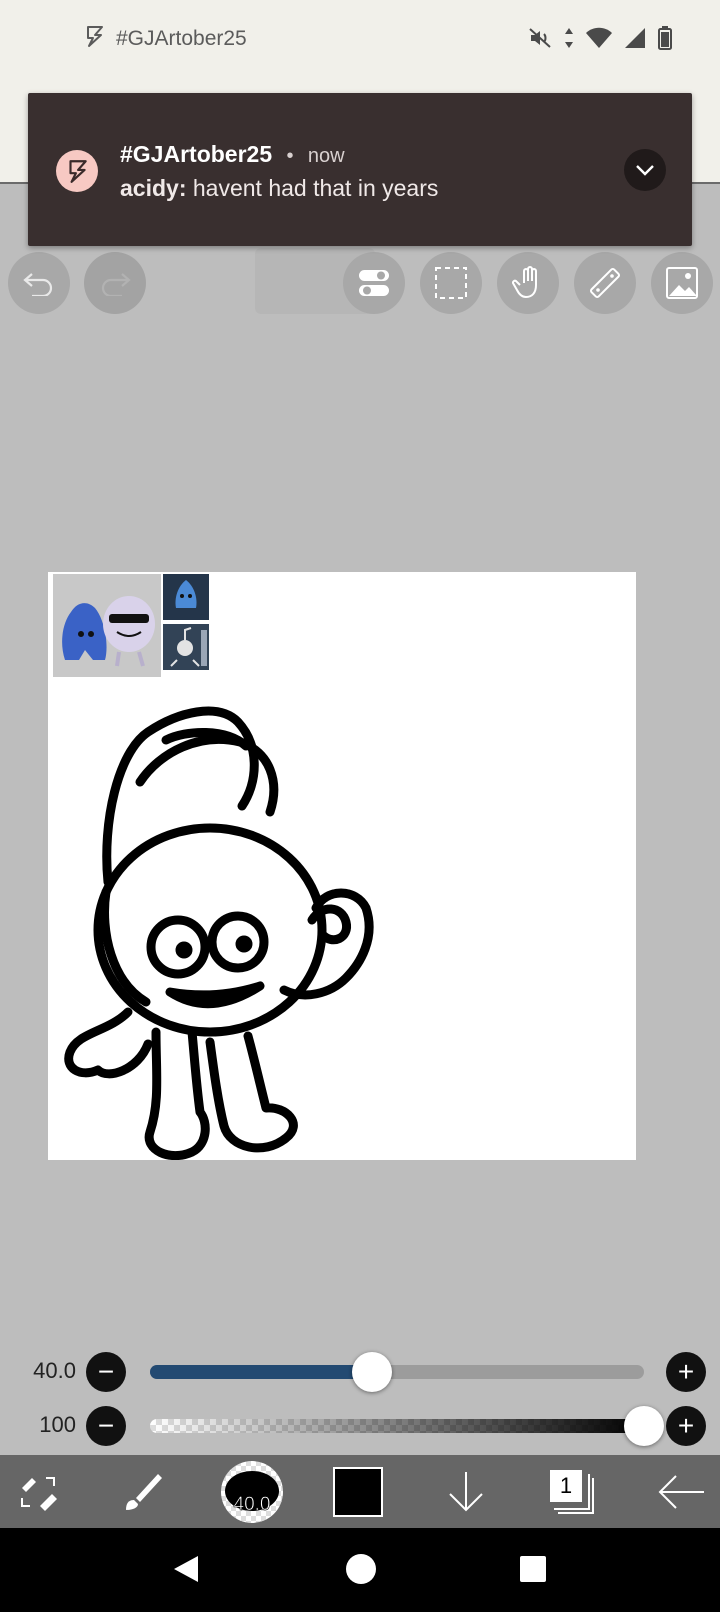 The width and height of the screenshot is (720, 1612). I want to click on brush-tool-button, so click(144, 1491).